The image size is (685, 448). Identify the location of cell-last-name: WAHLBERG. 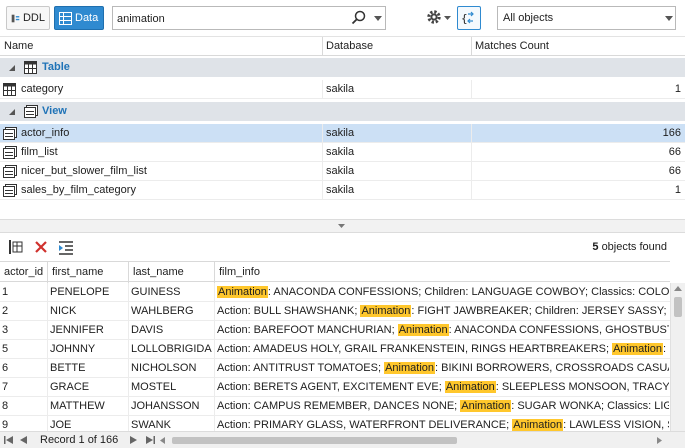
(172, 311).